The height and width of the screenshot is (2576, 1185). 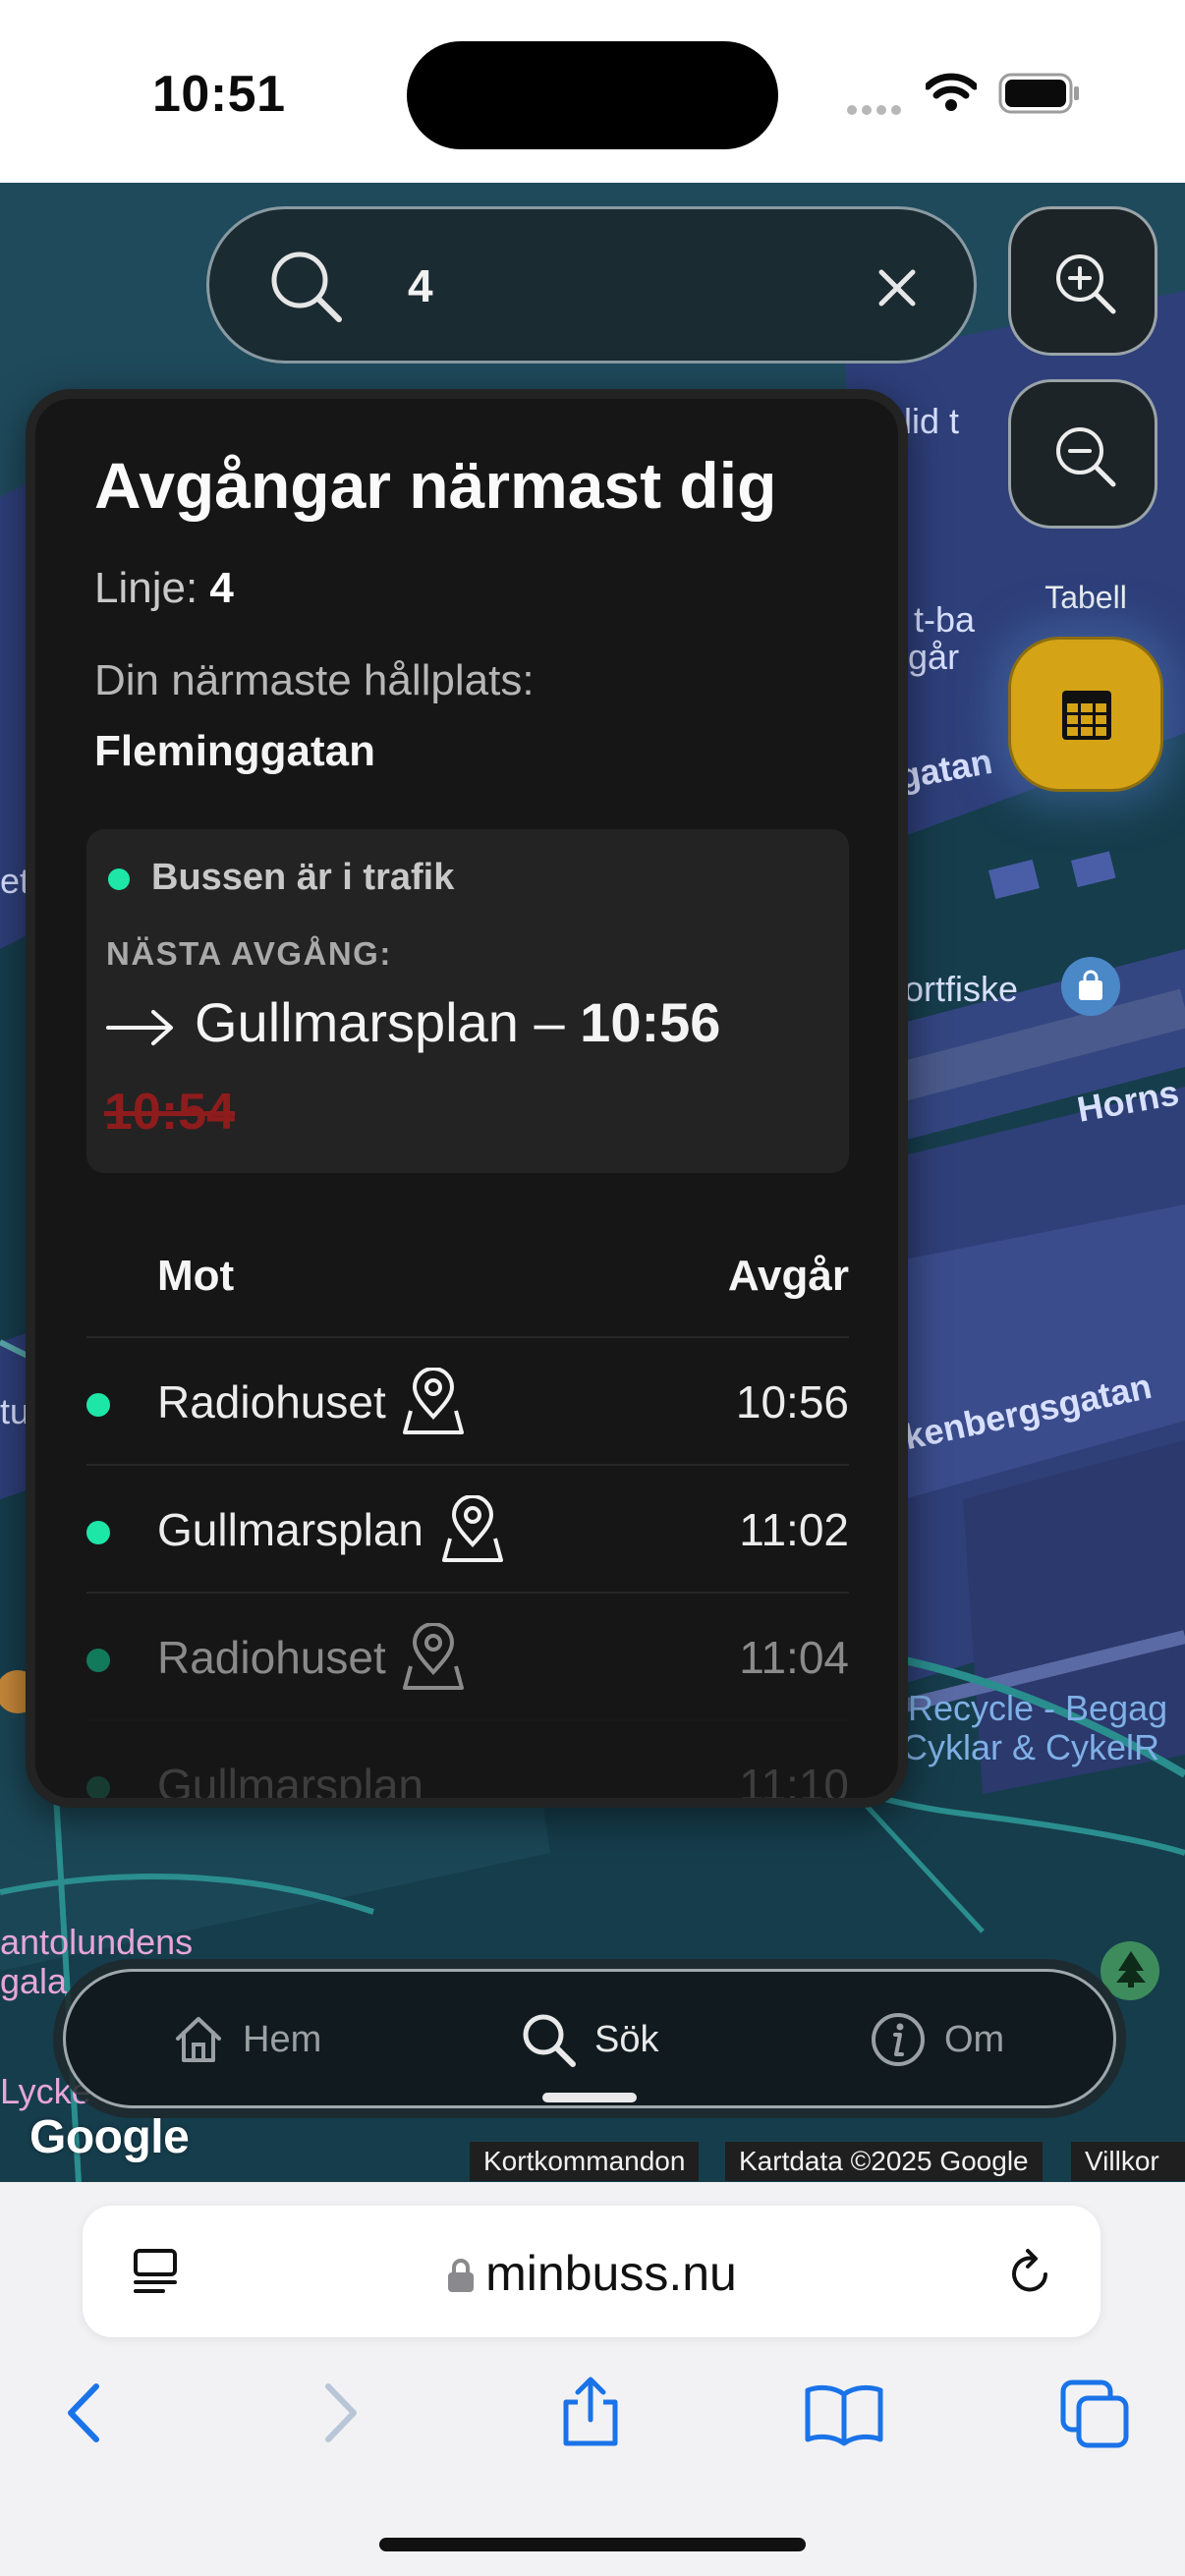 I want to click on bookmarks-icon, so click(x=844, y=2414).